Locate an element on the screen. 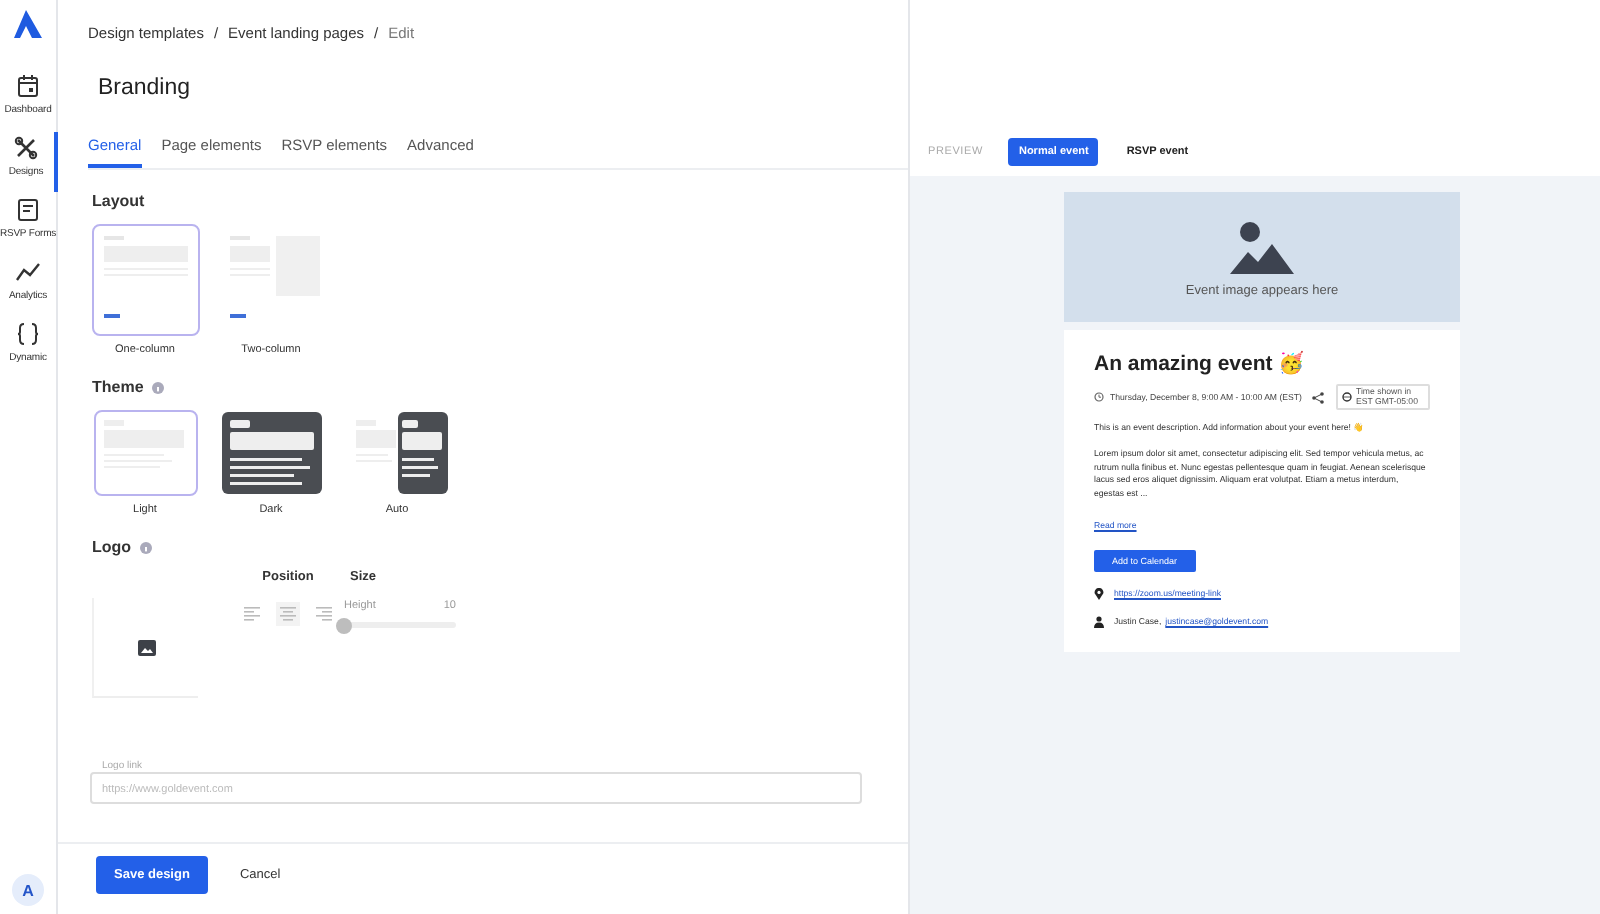 The height and width of the screenshot is (914, 1600). align-left-icon is located at coordinates (252, 614).